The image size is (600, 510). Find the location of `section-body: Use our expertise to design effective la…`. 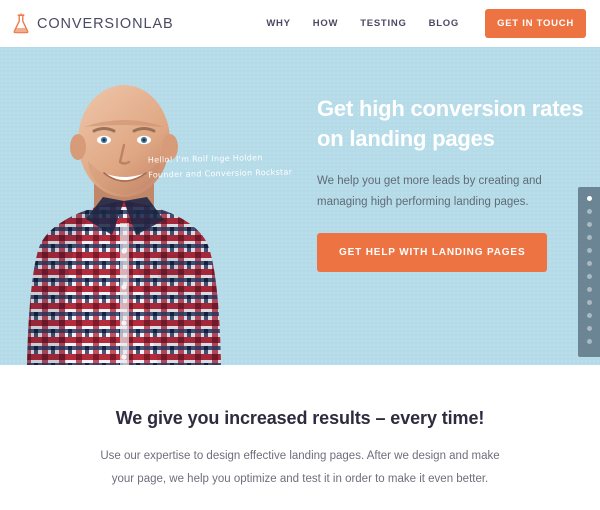

section-body: Use our expertise to design effective la… is located at coordinates (300, 467).